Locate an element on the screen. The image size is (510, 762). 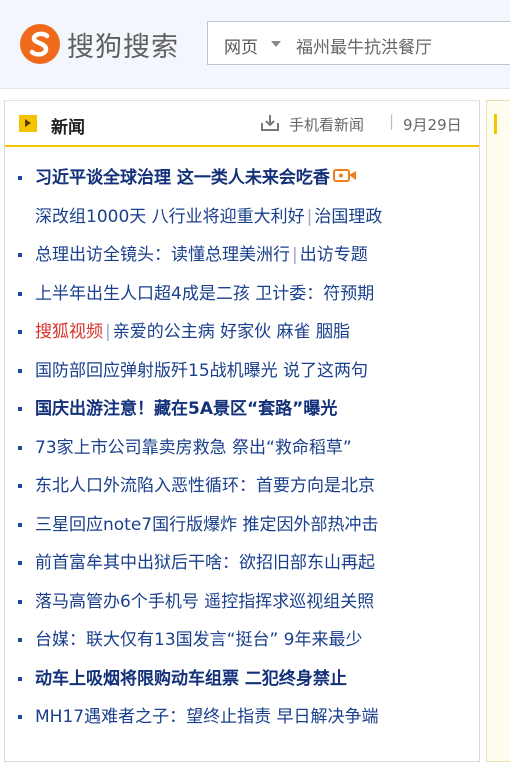
news-item: 搜狐视频 | 亲爱的公主病 好家伙 麻雀 胭脂 is located at coordinates (242, 332).